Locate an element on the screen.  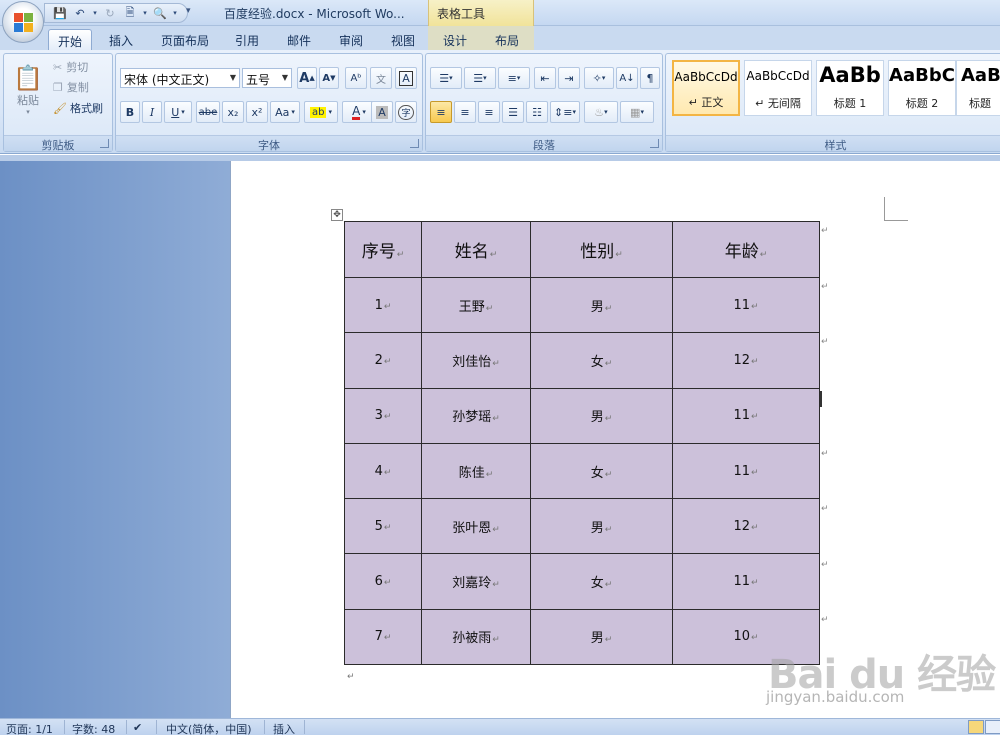
italic-button: I is located at coordinates (152, 112).